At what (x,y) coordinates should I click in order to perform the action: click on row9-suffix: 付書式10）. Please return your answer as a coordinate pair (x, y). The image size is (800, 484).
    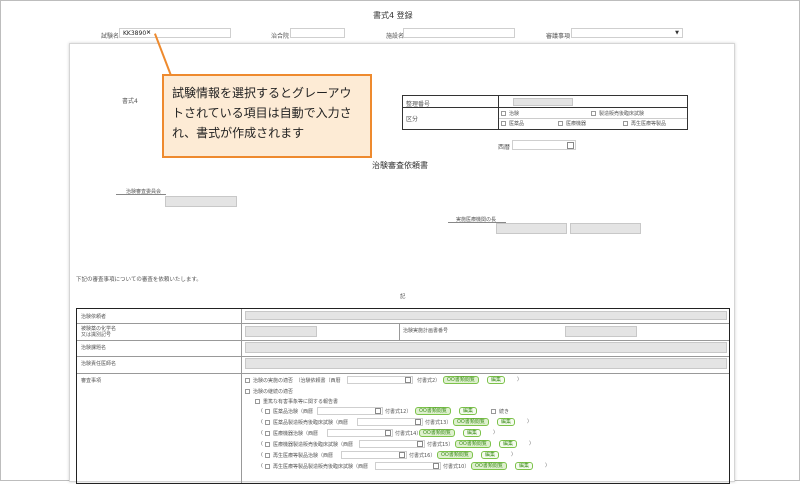
    Looking at the image, I should click on (456, 467).